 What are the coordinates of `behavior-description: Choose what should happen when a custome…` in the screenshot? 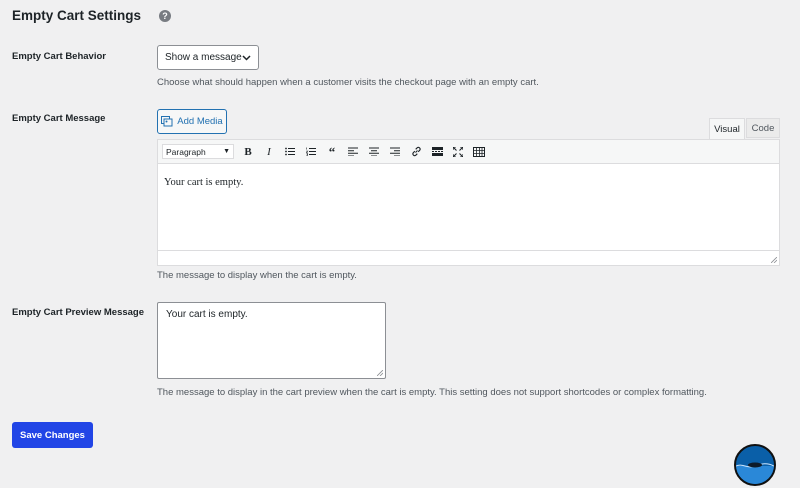 It's located at (348, 82).